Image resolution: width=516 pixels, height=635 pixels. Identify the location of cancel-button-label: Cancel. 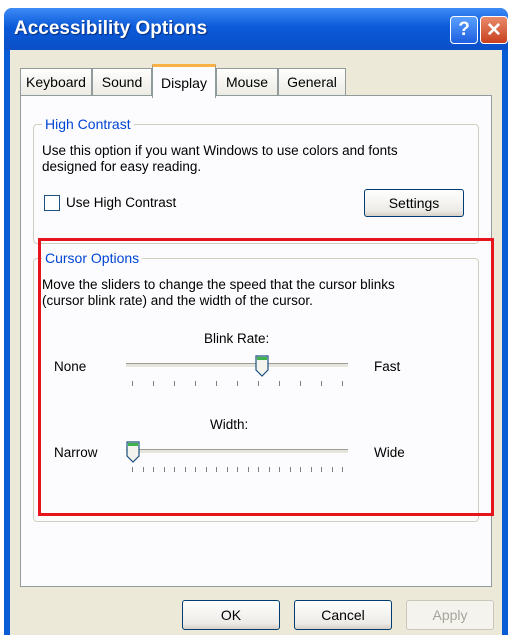
(343, 615).